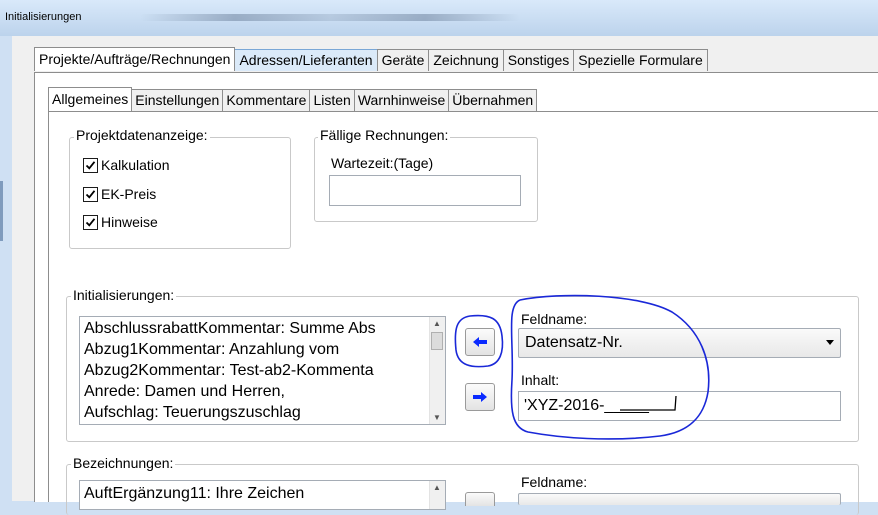  Describe the element at coordinates (123, 463) in the screenshot. I see `bezeichnungen-legend: Bezeichnungen:` at that location.